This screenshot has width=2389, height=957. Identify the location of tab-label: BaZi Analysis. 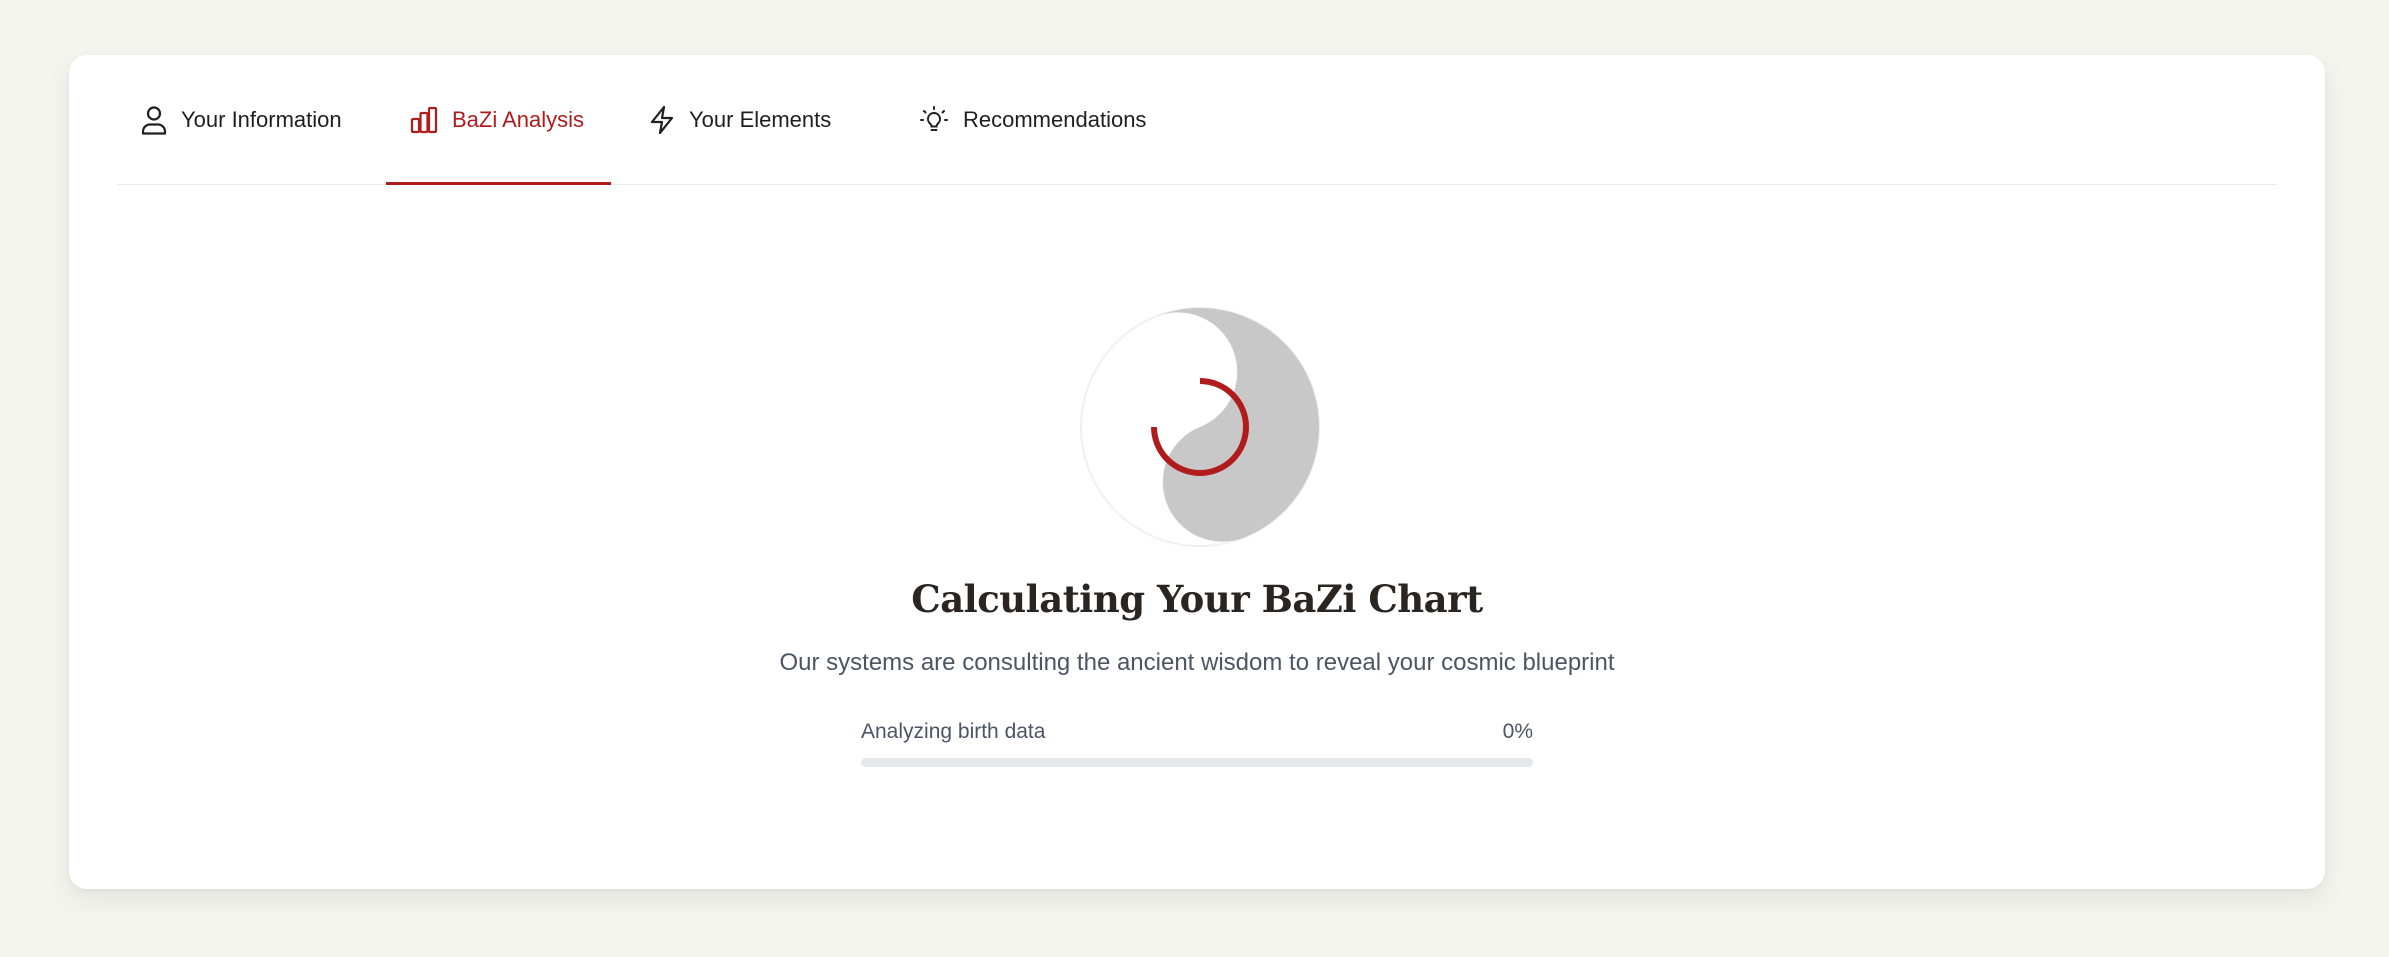
(518, 119).